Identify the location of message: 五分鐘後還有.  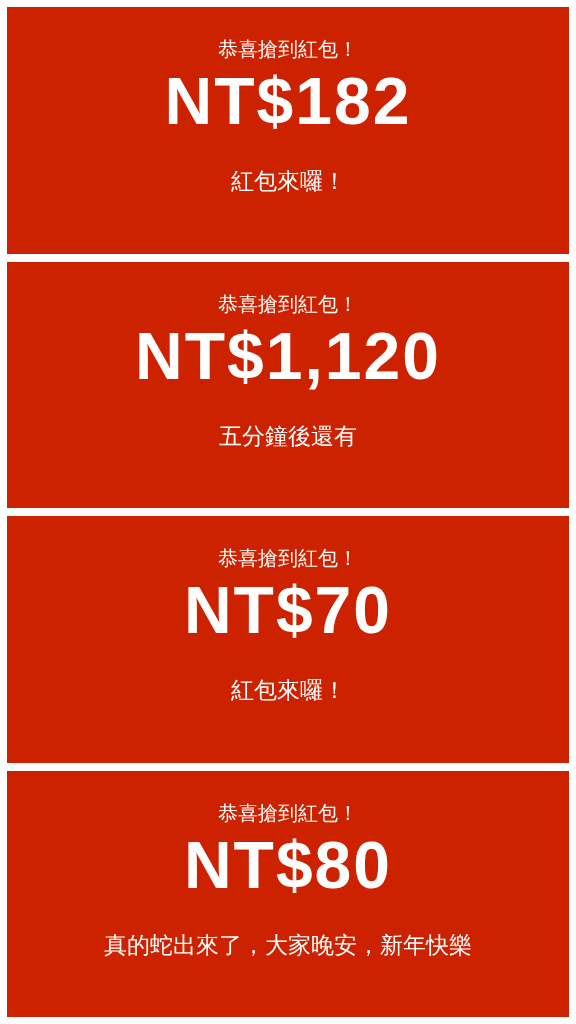
(288, 436).